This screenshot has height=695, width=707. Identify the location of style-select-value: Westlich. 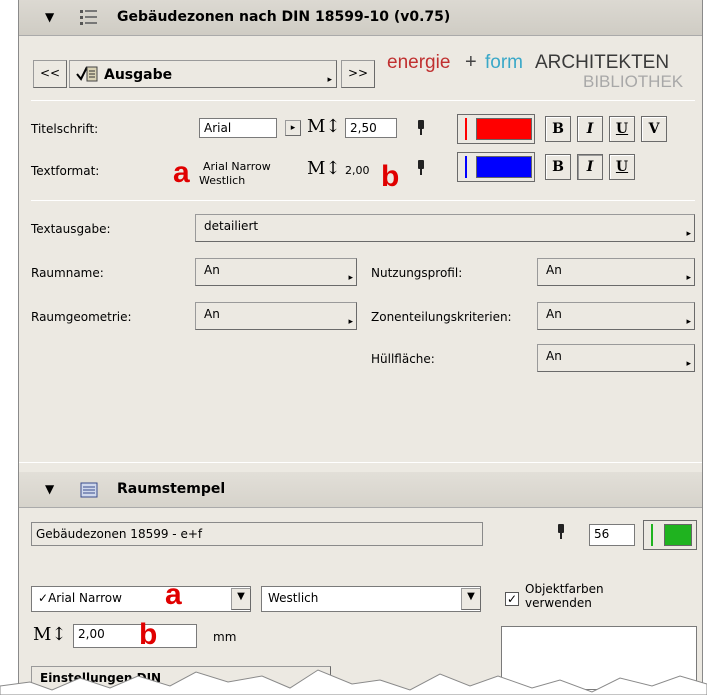
(293, 598).